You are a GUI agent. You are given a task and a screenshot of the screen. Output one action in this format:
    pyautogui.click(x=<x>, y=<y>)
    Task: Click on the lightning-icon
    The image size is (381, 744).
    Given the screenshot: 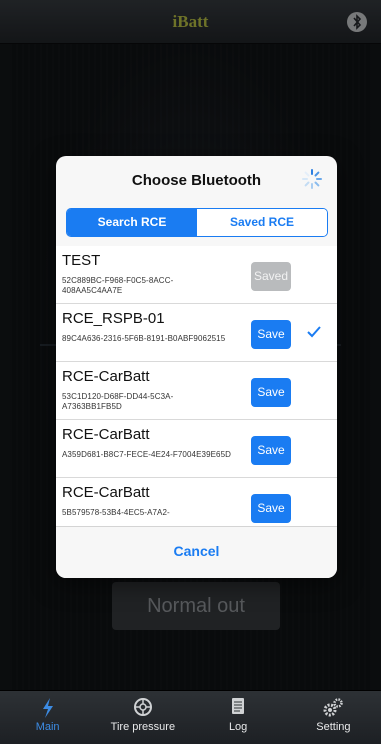 What is the action you would take?
    pyautogui.click(x=47, y=709)
    